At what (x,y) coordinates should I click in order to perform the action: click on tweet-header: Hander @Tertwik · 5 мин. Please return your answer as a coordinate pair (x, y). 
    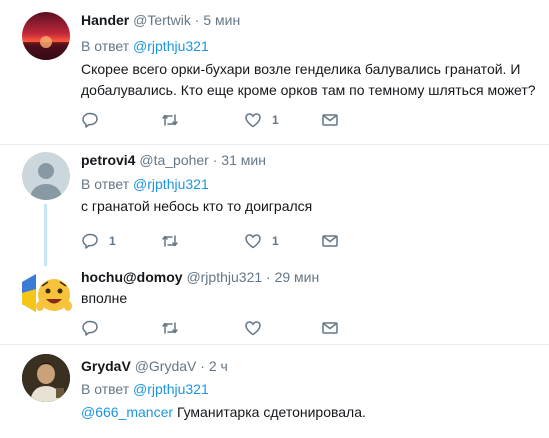
    Looking at the image, I should click on (160, 20).